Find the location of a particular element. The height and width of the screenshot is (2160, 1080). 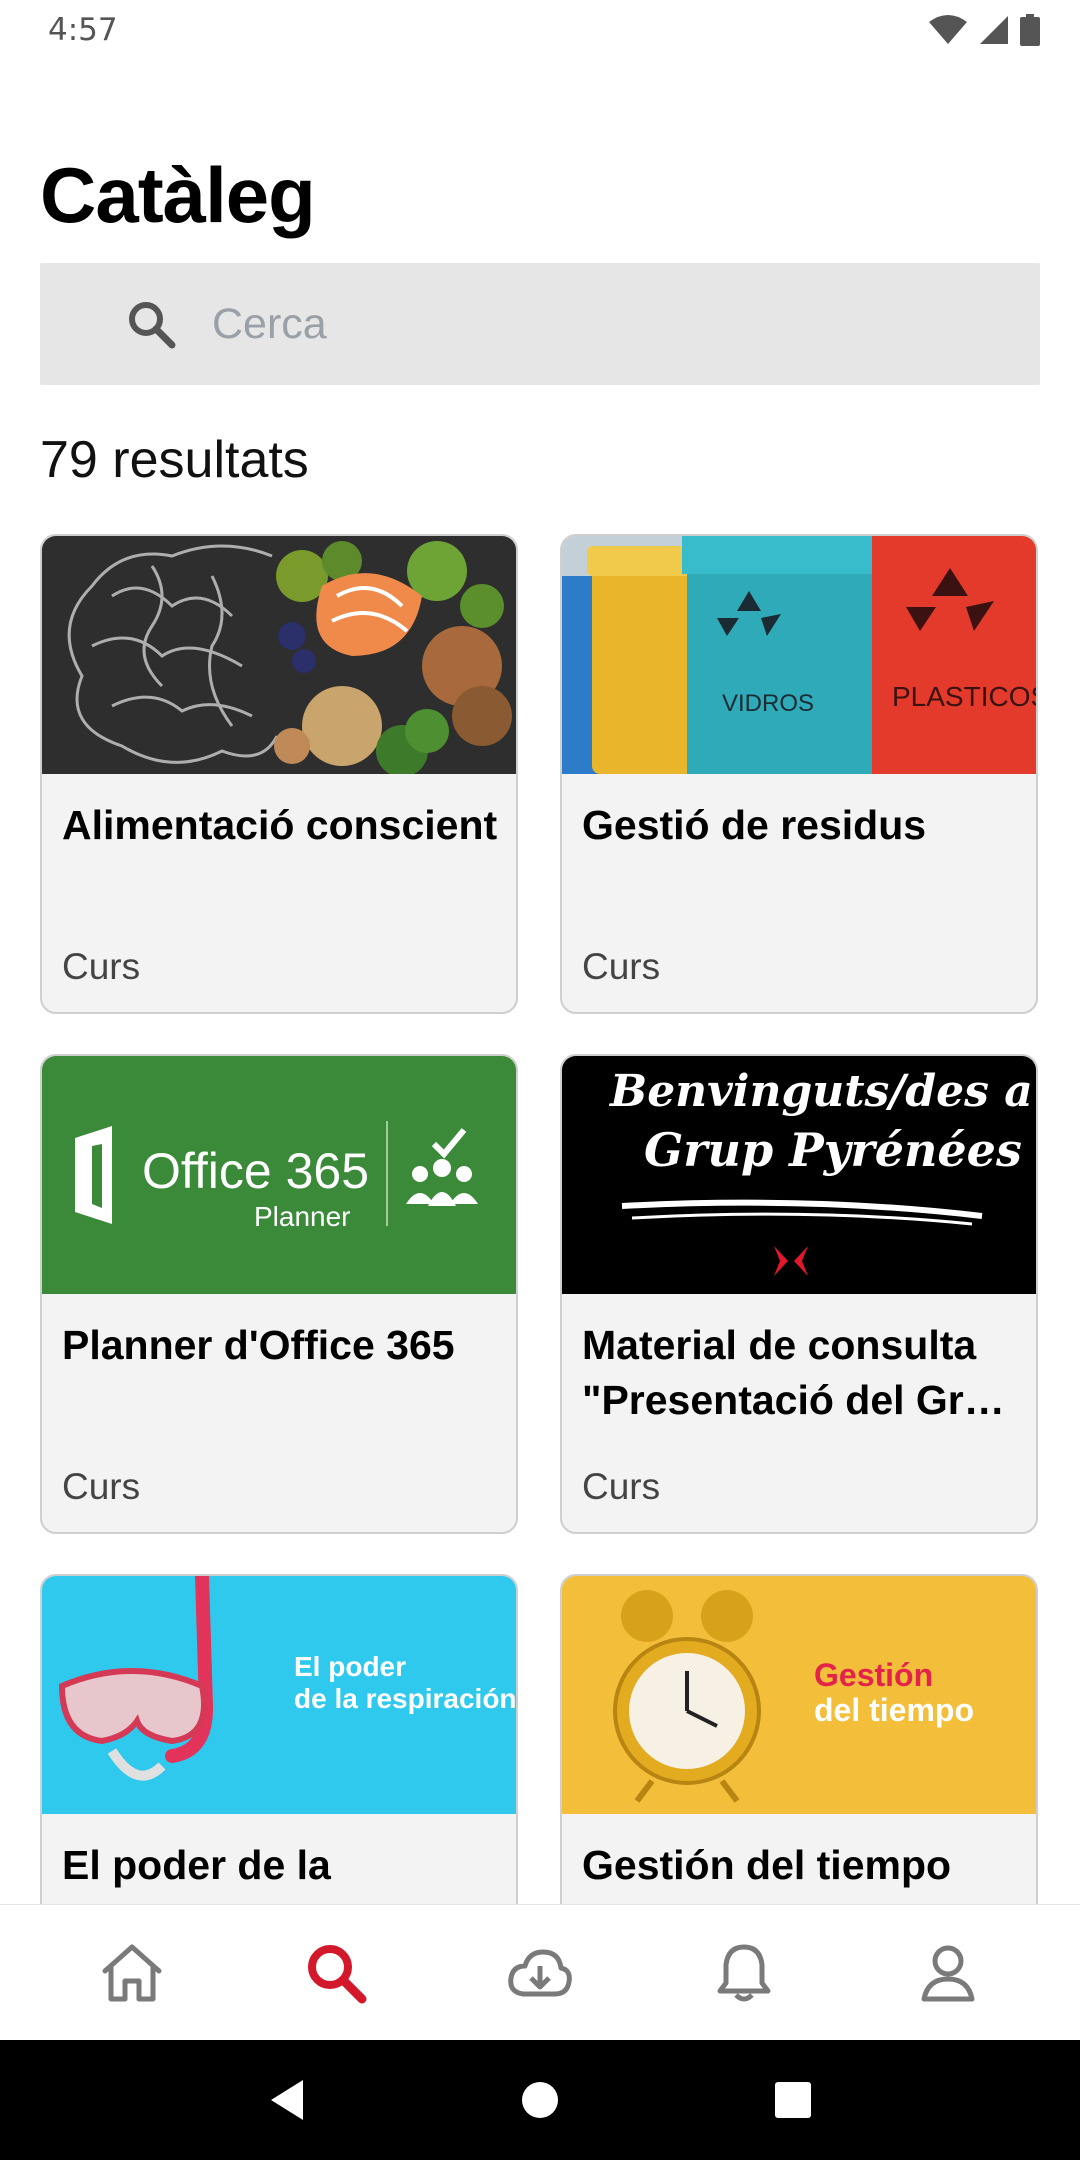

resp-banner-line1: El poder is located at coordinates (350, 1666).